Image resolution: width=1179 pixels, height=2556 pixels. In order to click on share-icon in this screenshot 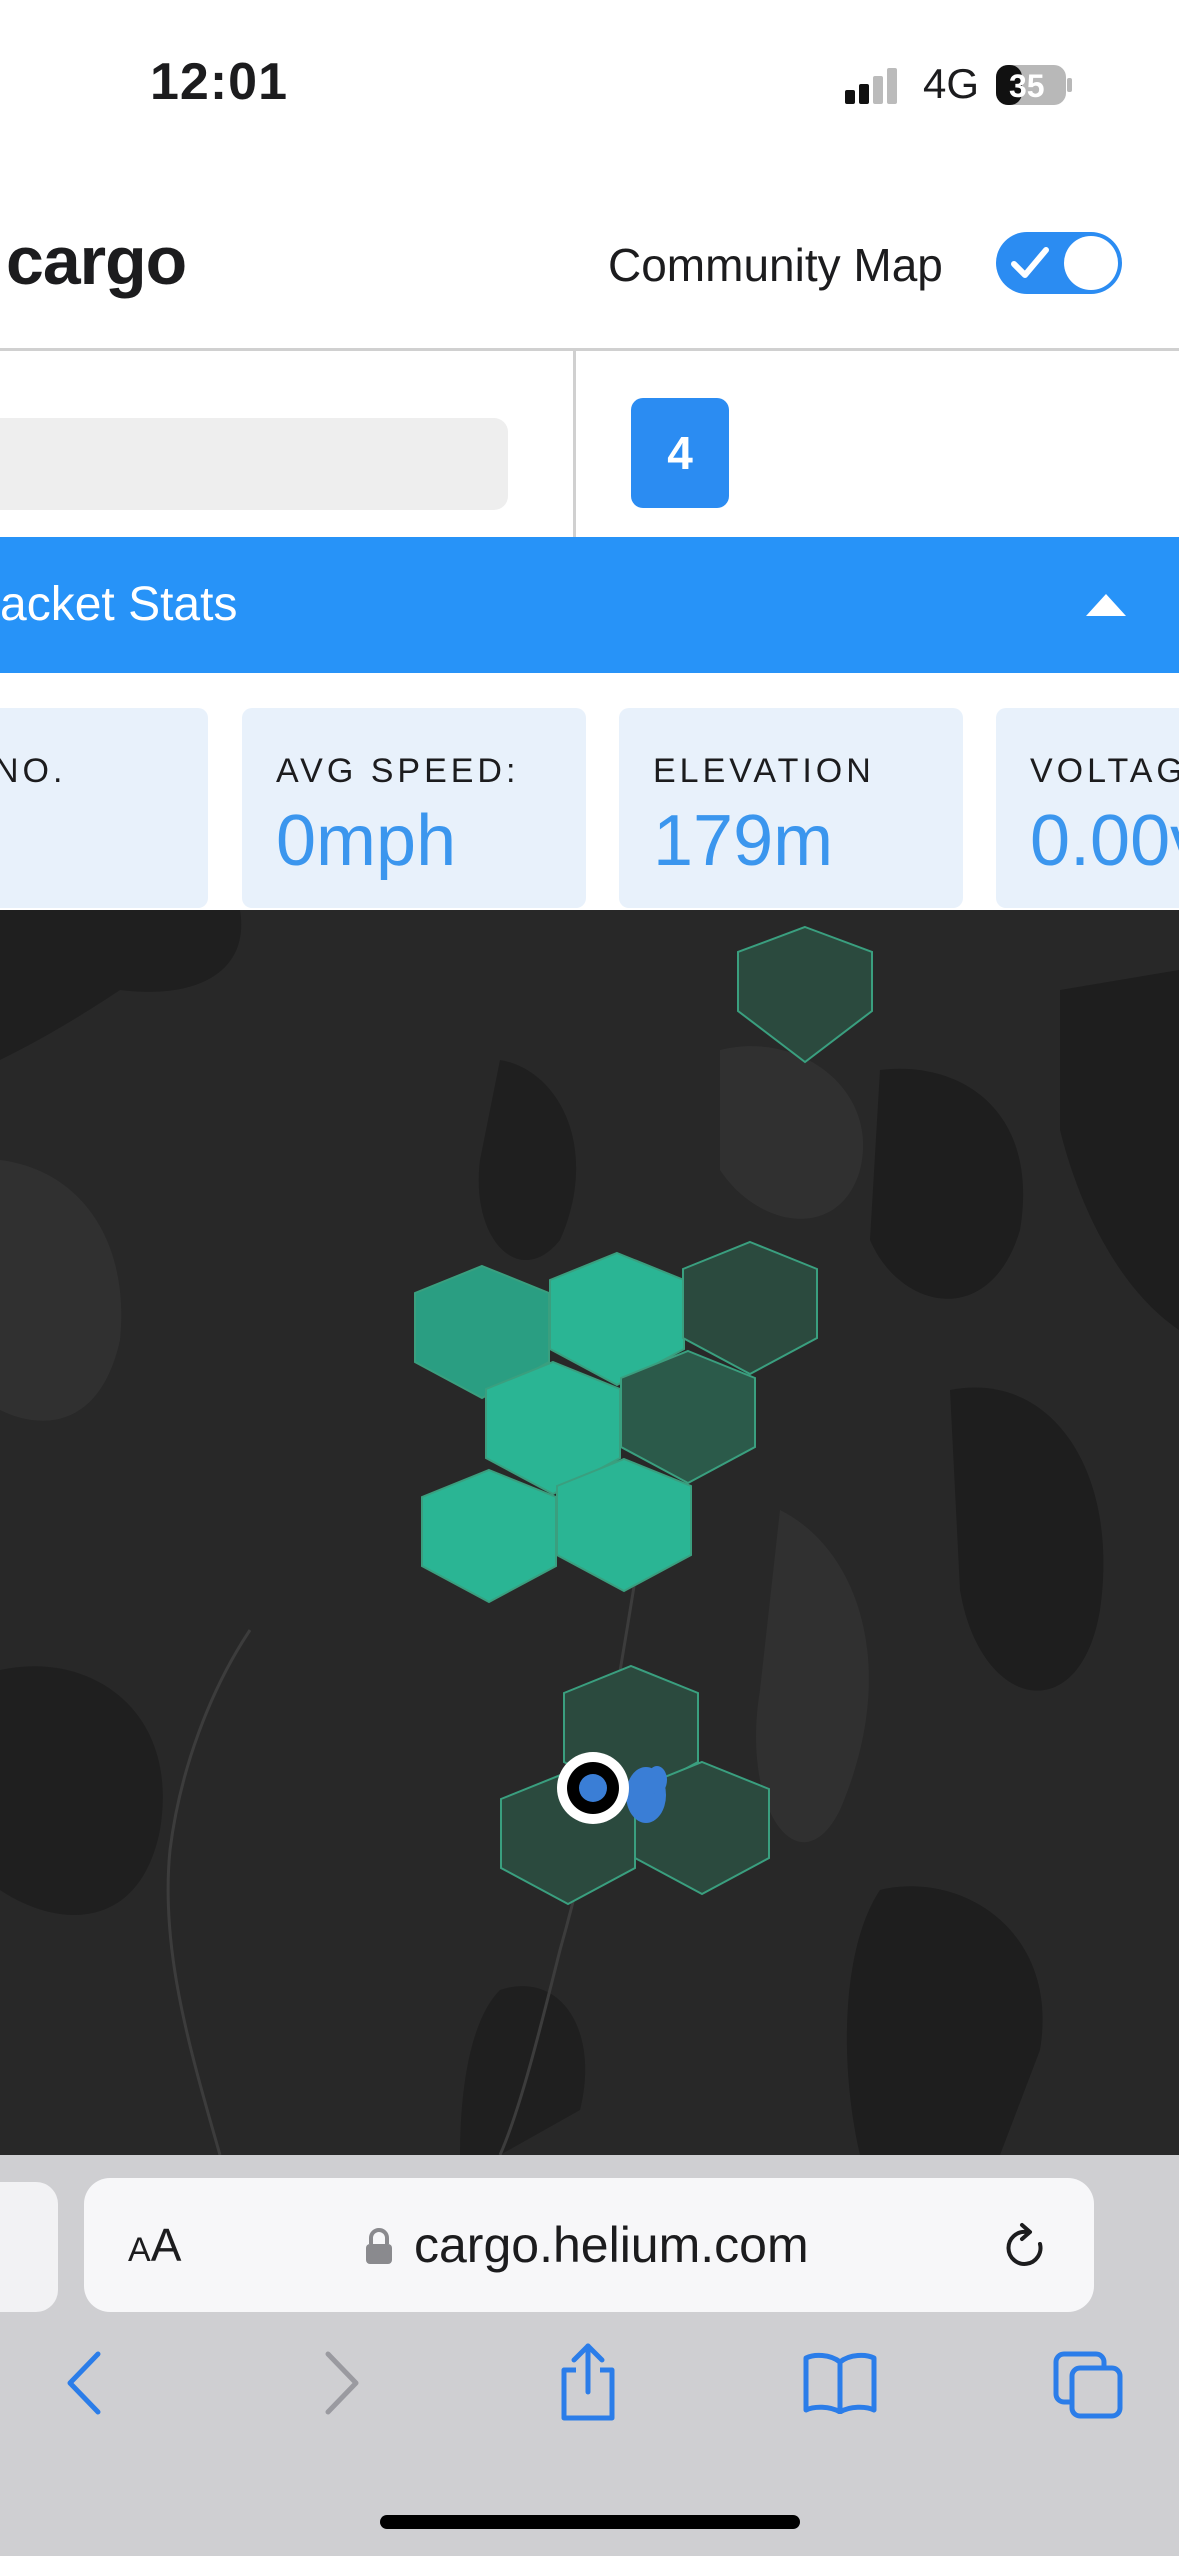, I will do `click(588, 2382)`.